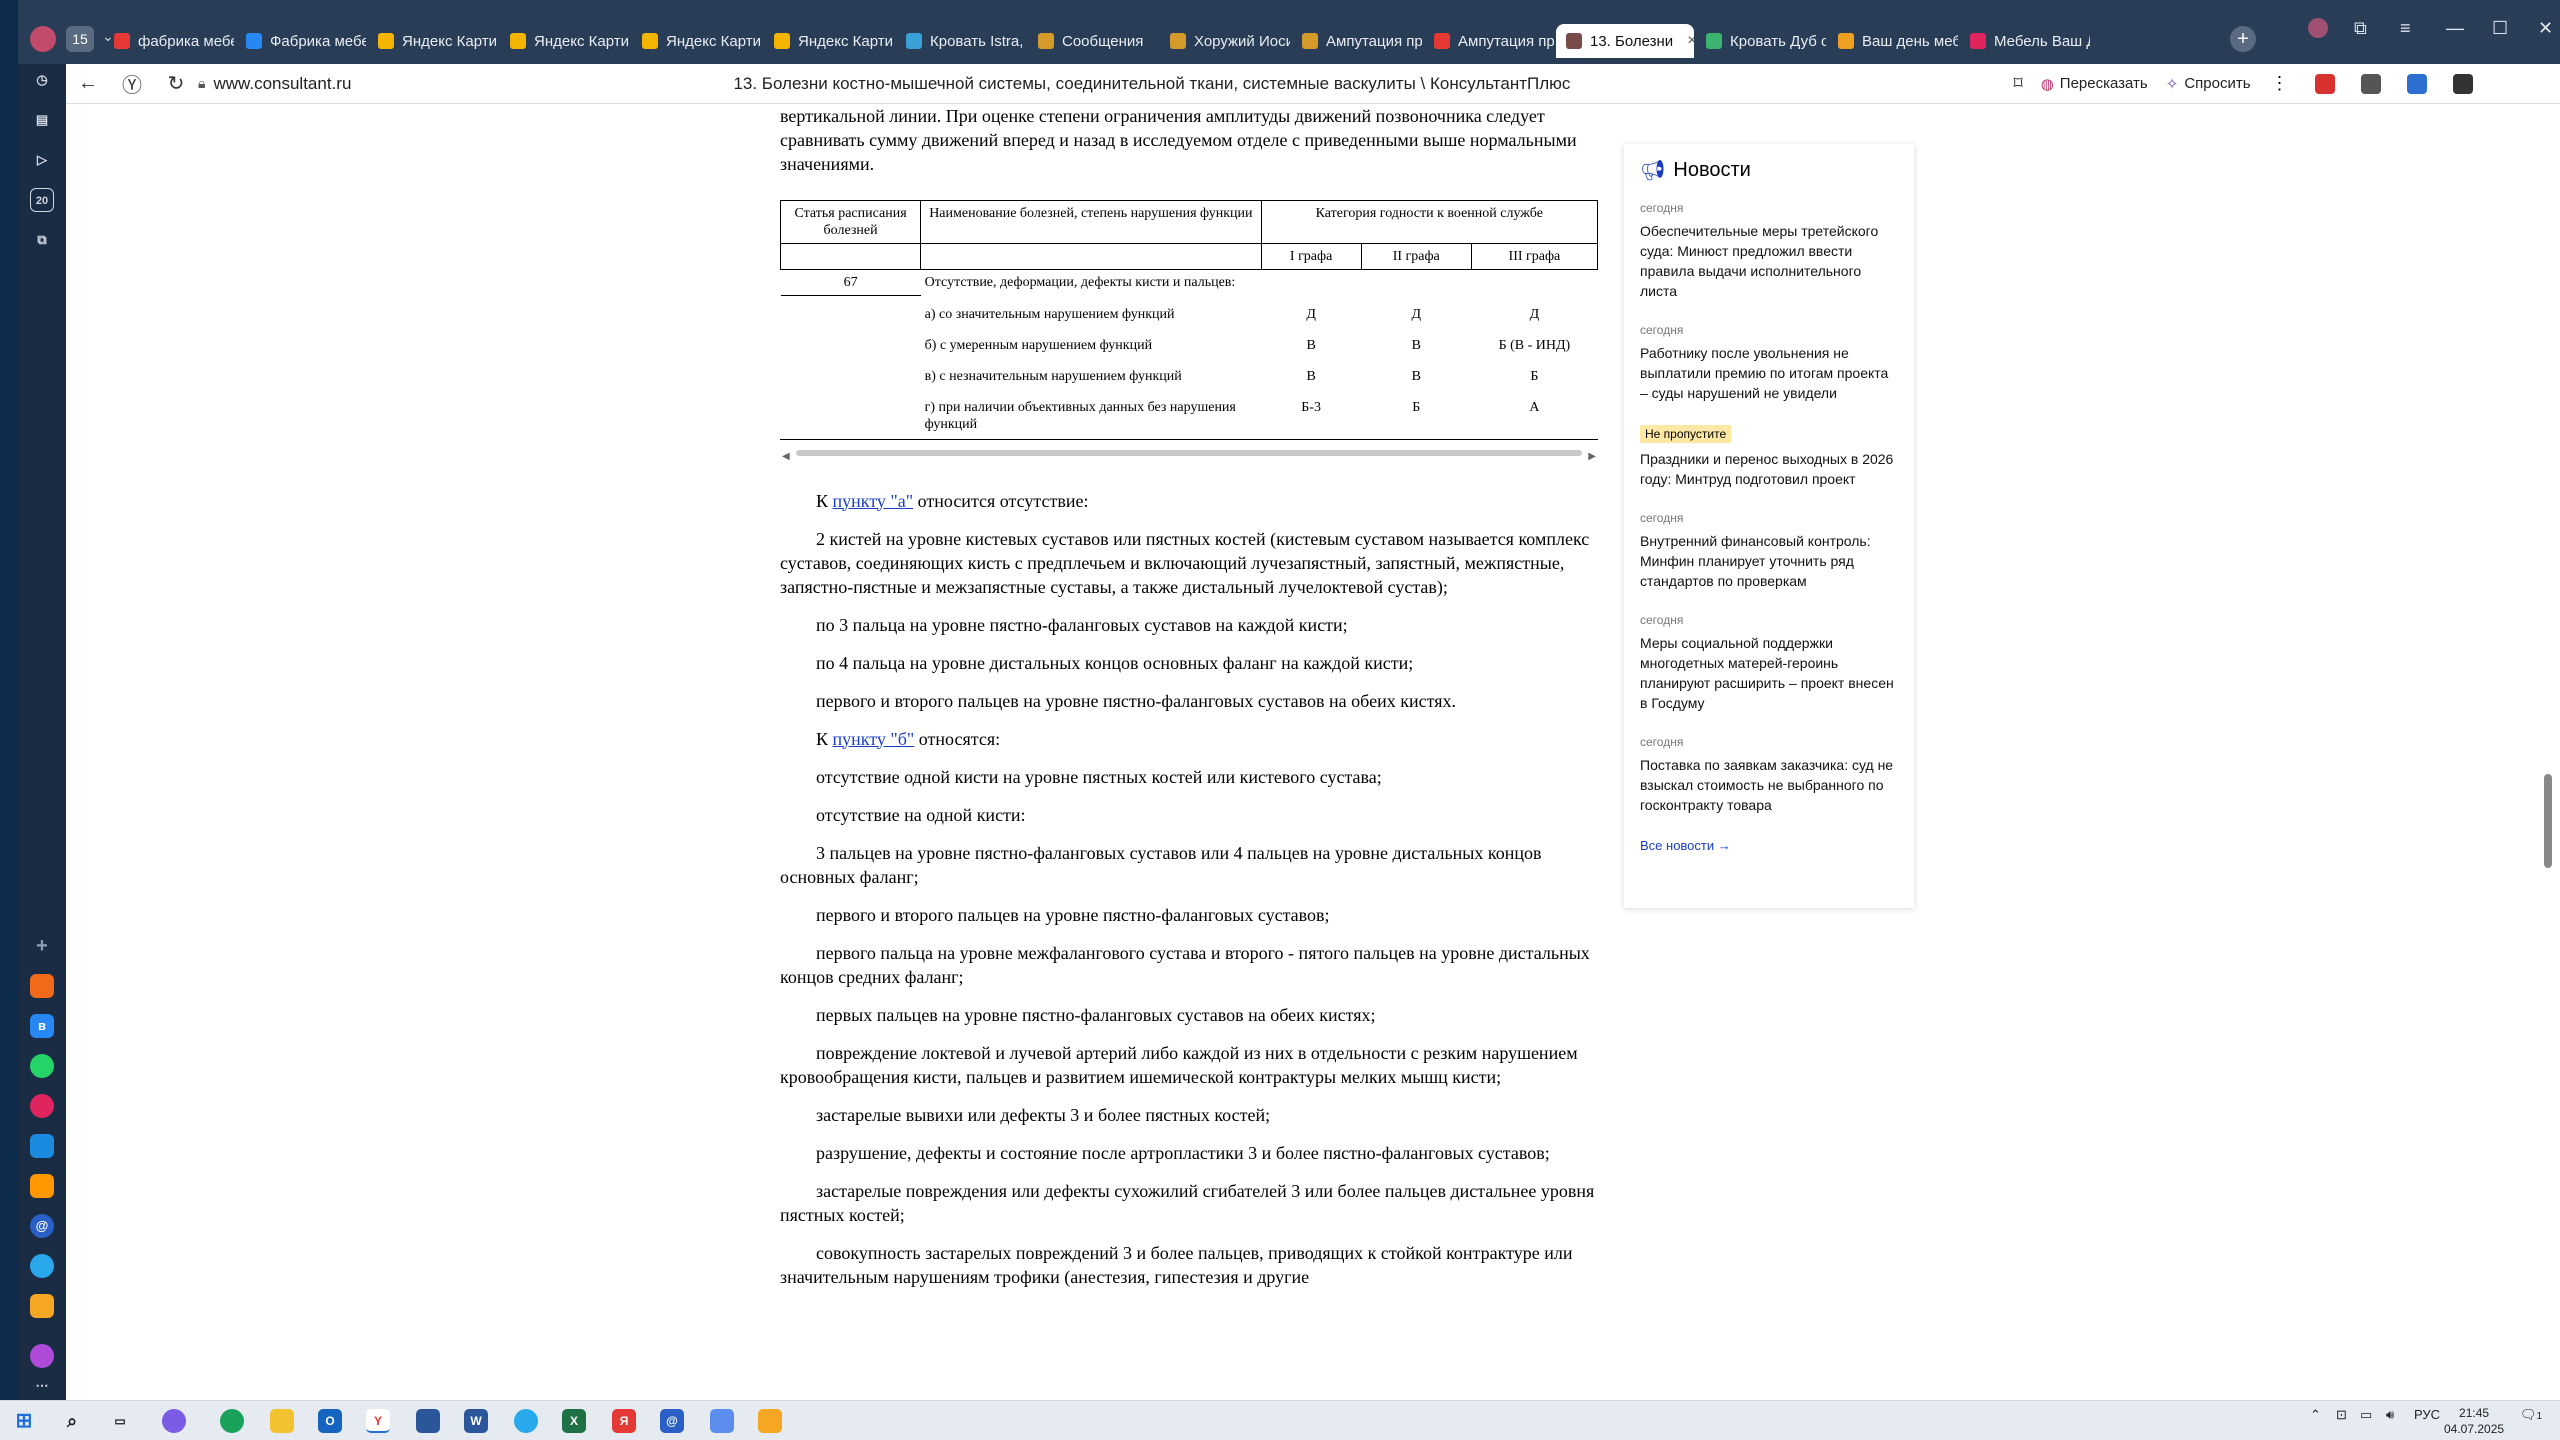 This screenshot has height=1440, width=2560. Describe the element at coordinates (874, 739) in the screenshot. I see `link-punkt-b: пункту "б"` at that location.